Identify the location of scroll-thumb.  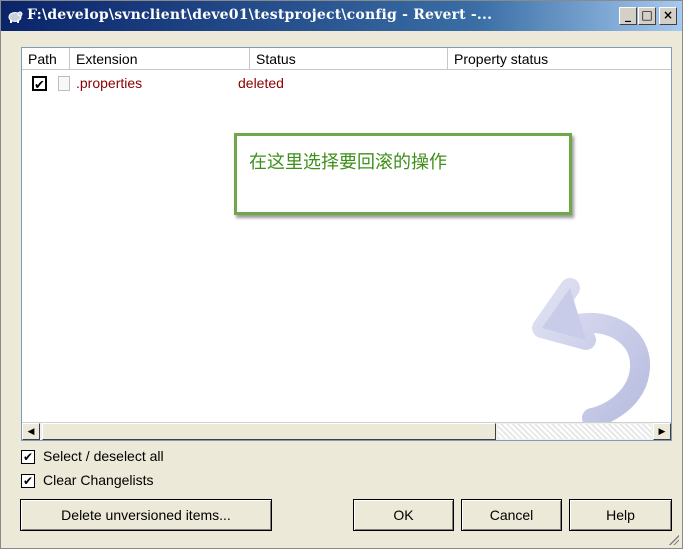
(269, 431).